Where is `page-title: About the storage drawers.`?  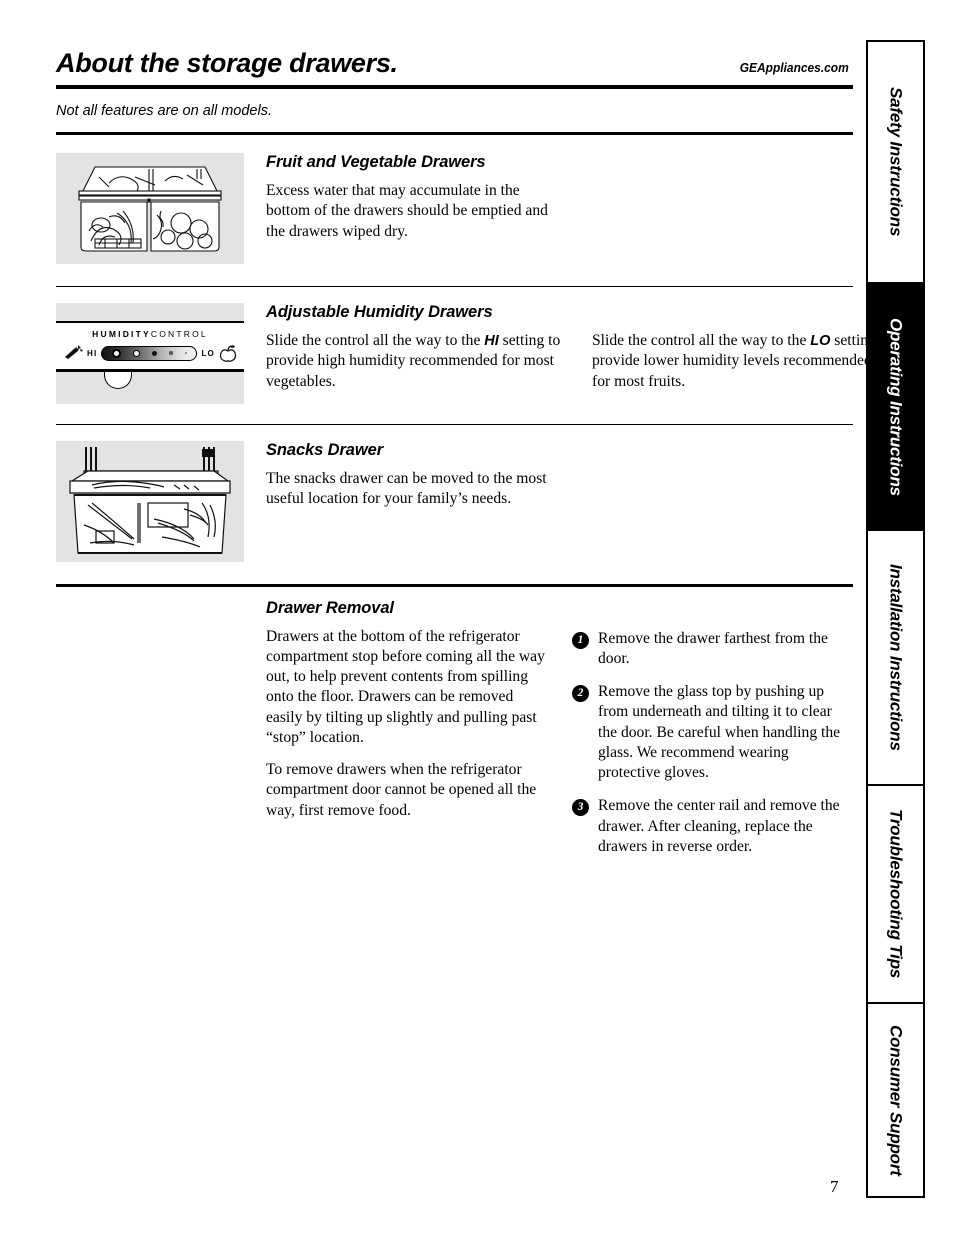 page-title: About the storage drawers. is located at coordinates (227, 63).